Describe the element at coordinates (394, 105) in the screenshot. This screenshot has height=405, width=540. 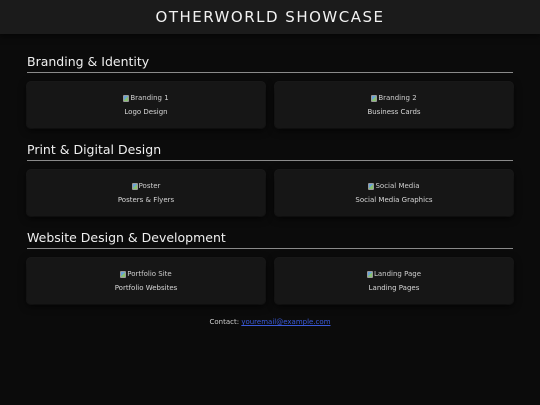
I see `portfolio-card: Branding 2 Business Cards` at that location.